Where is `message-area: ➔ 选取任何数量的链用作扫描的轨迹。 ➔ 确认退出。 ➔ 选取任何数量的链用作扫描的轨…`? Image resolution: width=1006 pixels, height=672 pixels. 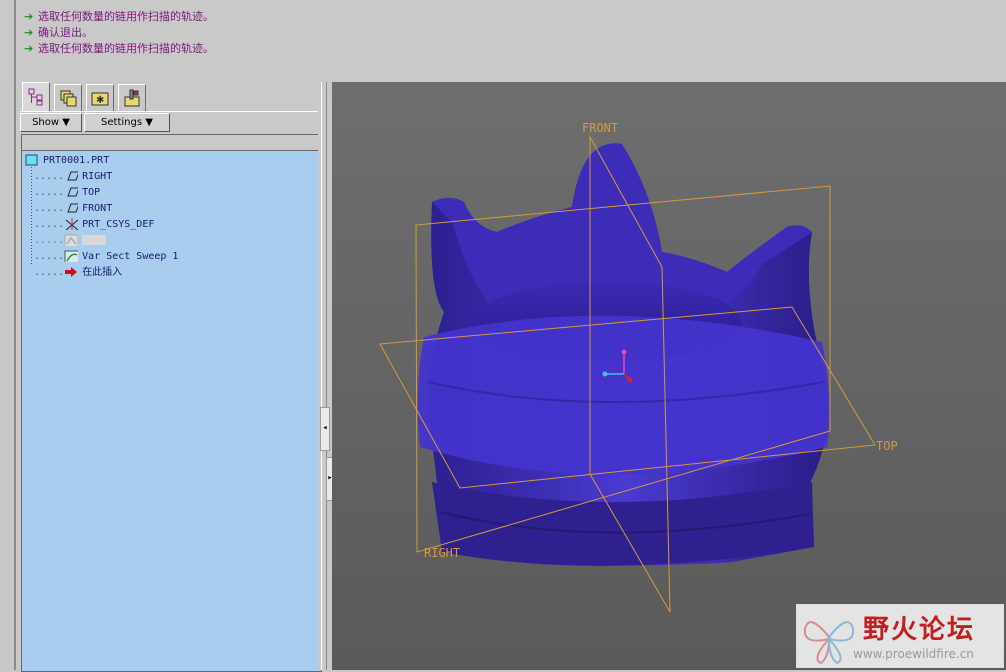
message-area: ➔ 选取任何数量的链用作扫描的轨迹。 ➔ 确认退出。 ➔ 选取任何数量的链用作扫描的轨… is located at coordinates (503, 41).